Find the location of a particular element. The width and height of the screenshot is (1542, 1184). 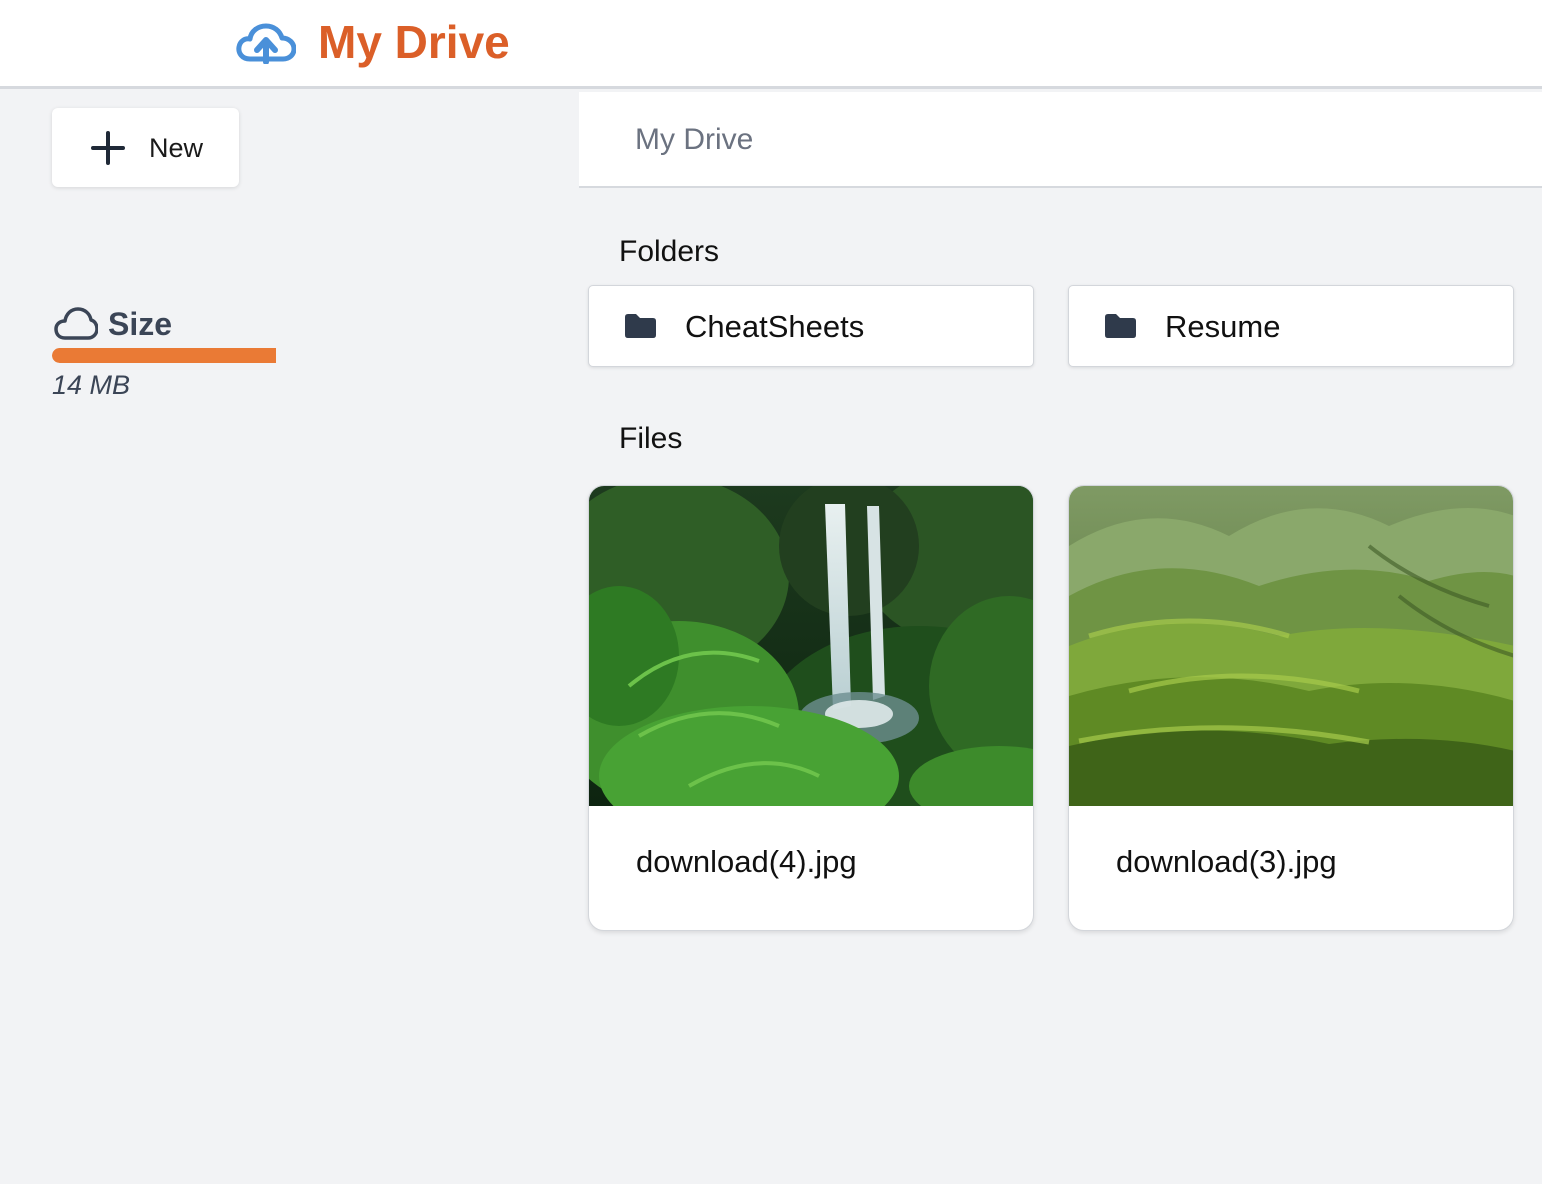

breadcrumb-my-drive: My Drive is located at coordinates (694, 140).